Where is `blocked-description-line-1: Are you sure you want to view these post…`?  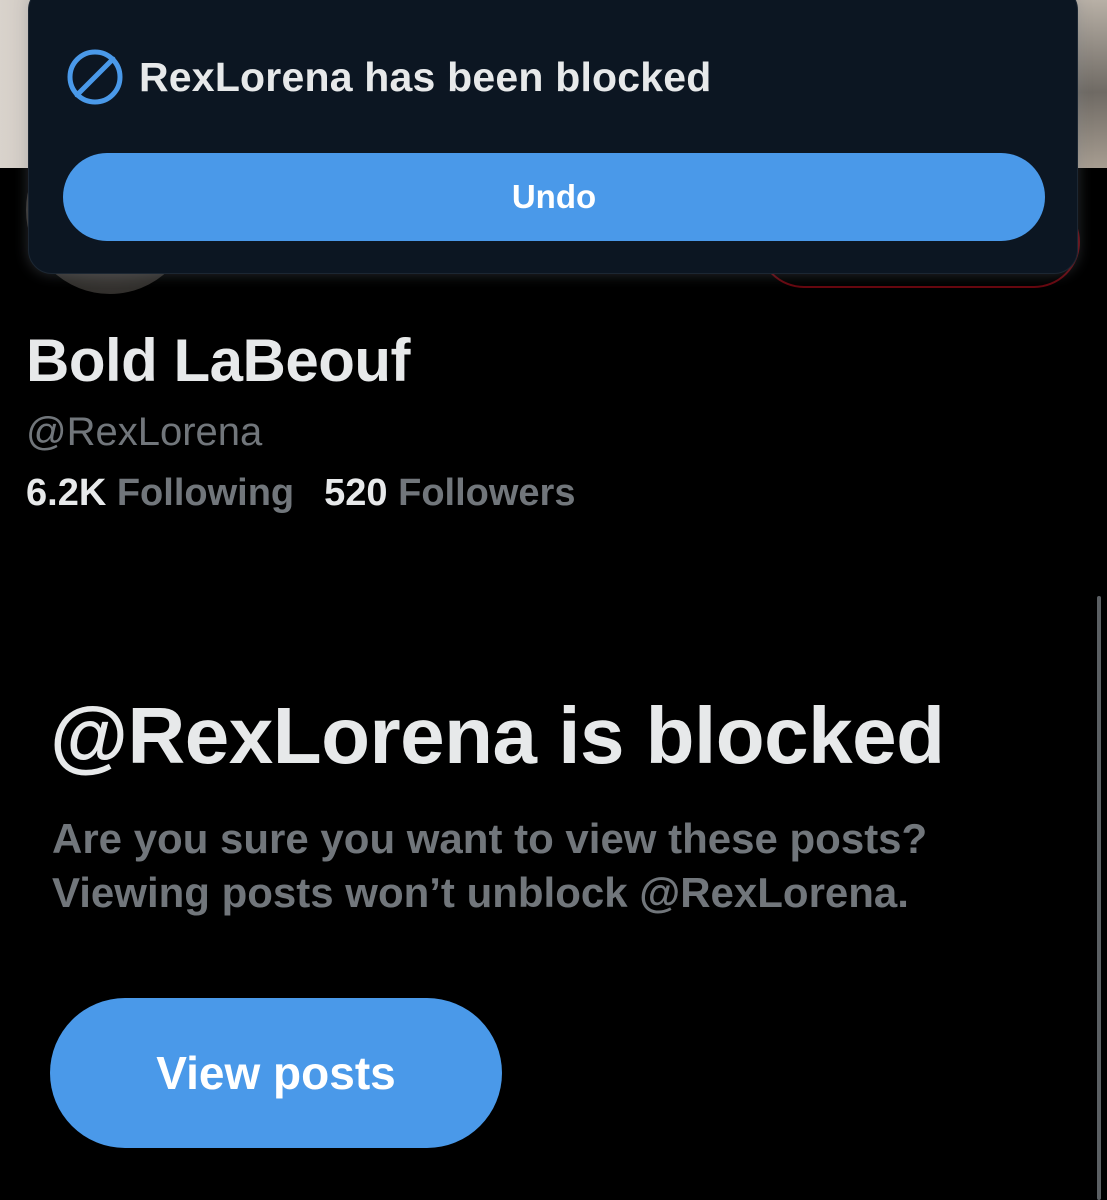
blocked-description-line-1: Are you sure you want to view these post… is located at coordinates (490, 838).